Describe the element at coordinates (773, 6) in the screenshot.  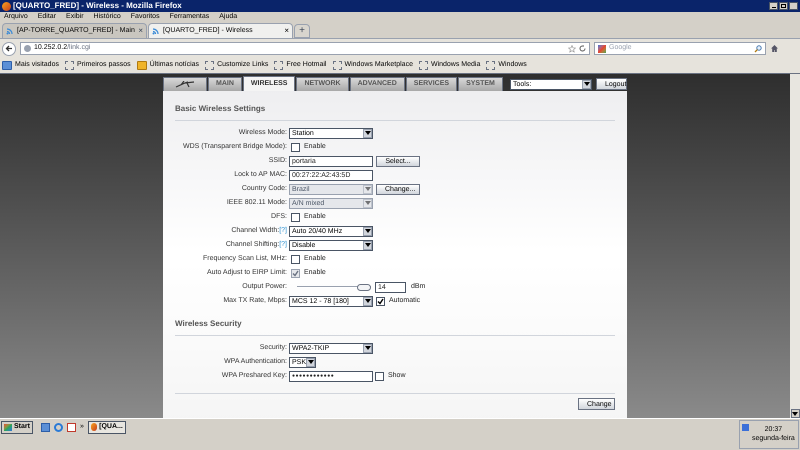
I see `minimize-icon` at that location.